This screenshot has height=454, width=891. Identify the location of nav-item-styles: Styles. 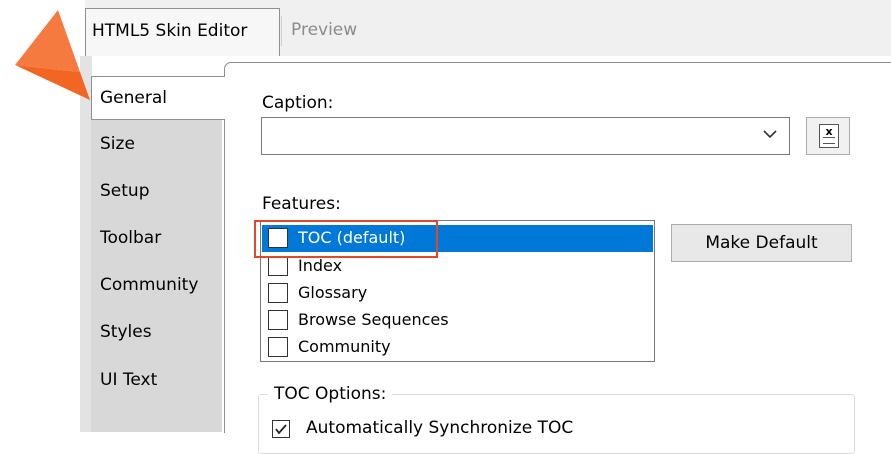
(126, 332).